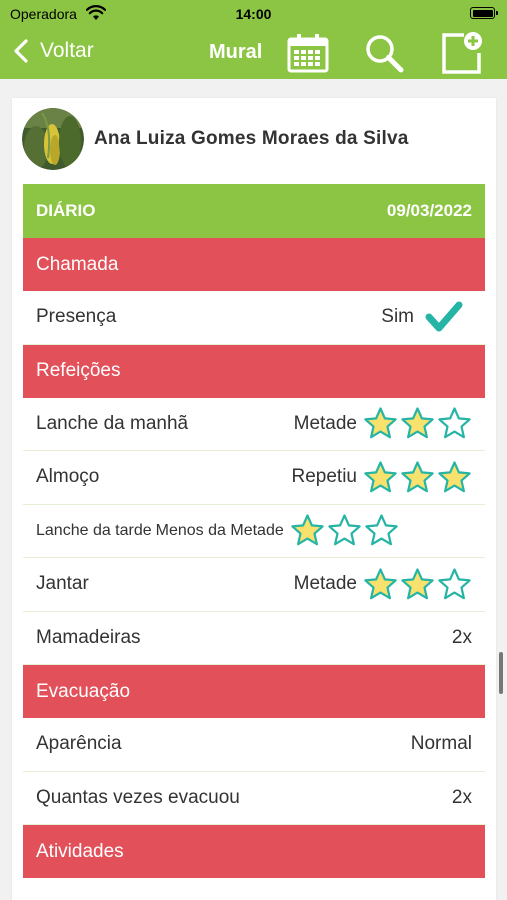 The width and height of the screenshot is (507, 900). I want to click on clock: 14:00, so click(253, 14).